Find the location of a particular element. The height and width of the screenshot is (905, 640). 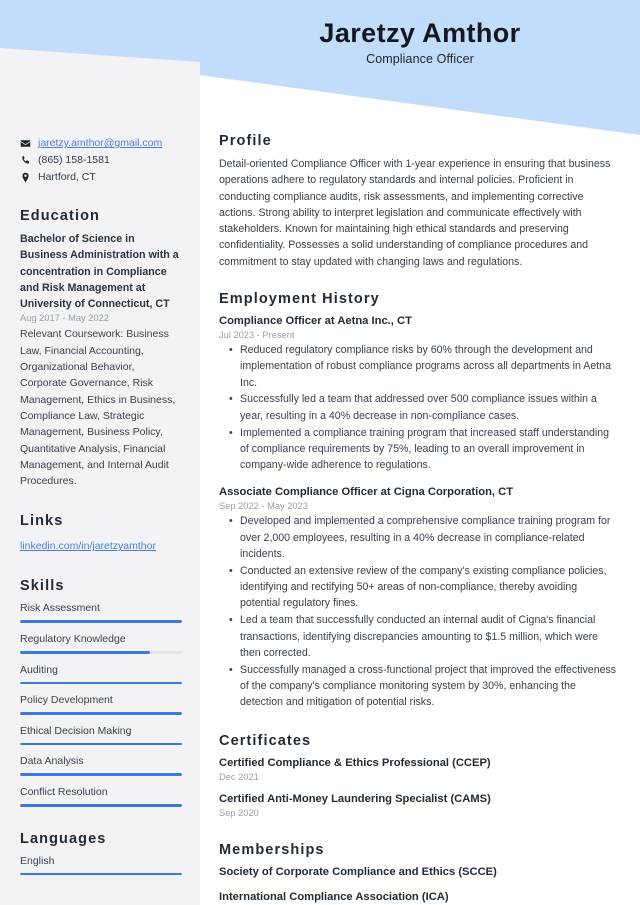

map-pin-icon is located at coordinates (25, 177).